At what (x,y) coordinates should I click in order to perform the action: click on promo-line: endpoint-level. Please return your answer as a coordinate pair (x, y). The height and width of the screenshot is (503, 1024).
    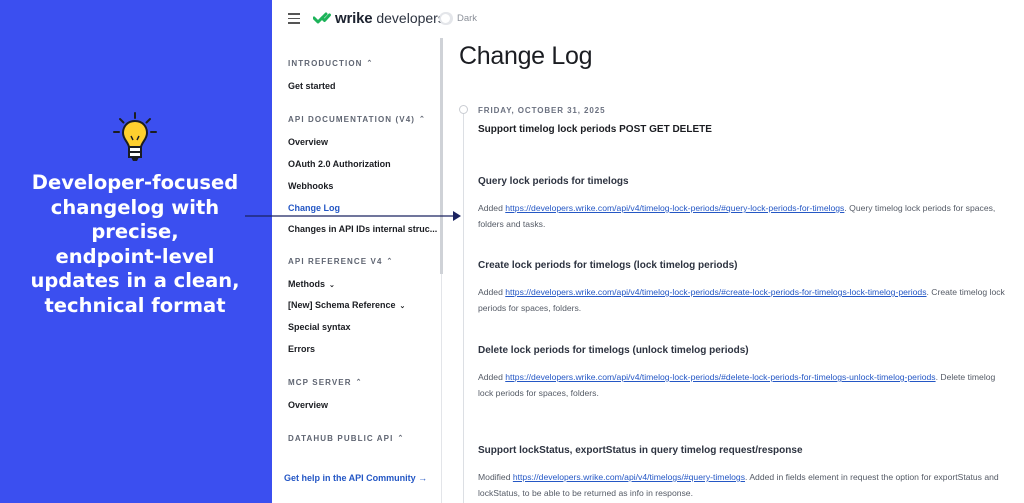
    Looking at the image, I should click on (135, 256).